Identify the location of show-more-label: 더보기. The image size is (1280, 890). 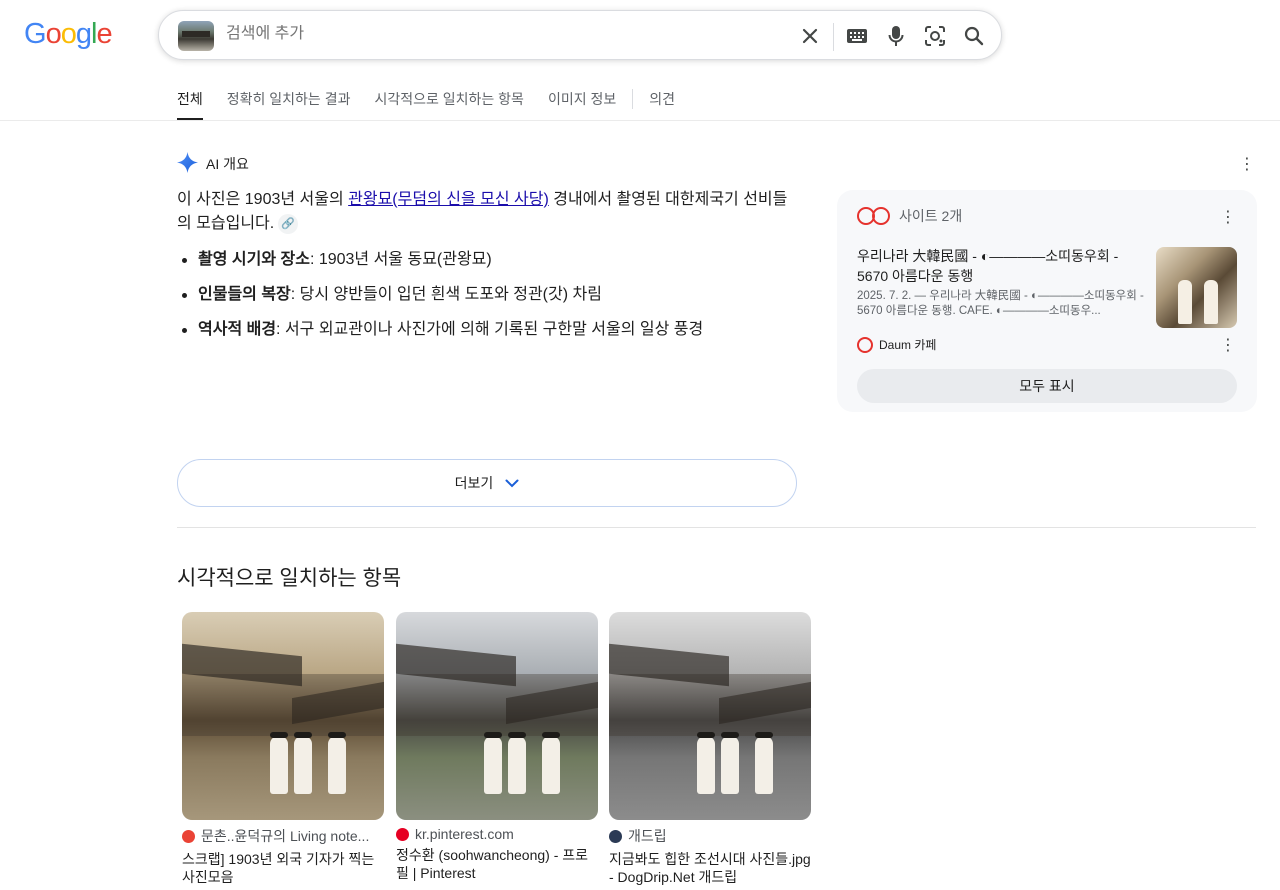
(474, 483).